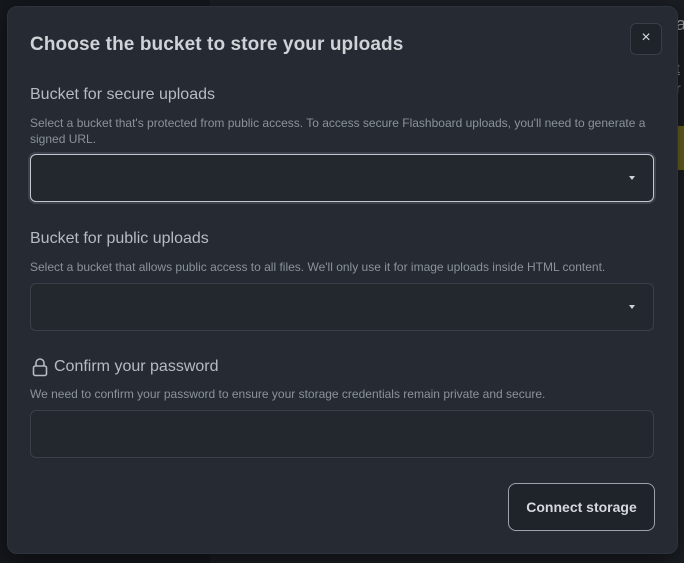 The width and height of the screenshot is (684, 563). What do you see at coordinates (342, 307) in the screenshot?
I see `public-bucket-select` at bounding box center [342, 307].